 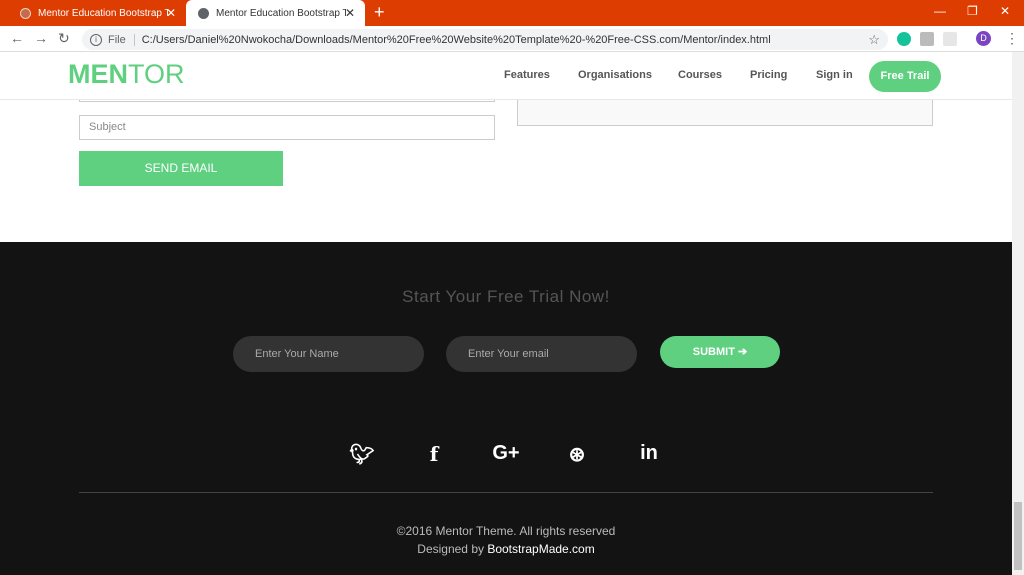 What do you see at coordinates (1018, 313) in the screenshot?
I see `page-scrollbar` at bounding box center [1018, 313].